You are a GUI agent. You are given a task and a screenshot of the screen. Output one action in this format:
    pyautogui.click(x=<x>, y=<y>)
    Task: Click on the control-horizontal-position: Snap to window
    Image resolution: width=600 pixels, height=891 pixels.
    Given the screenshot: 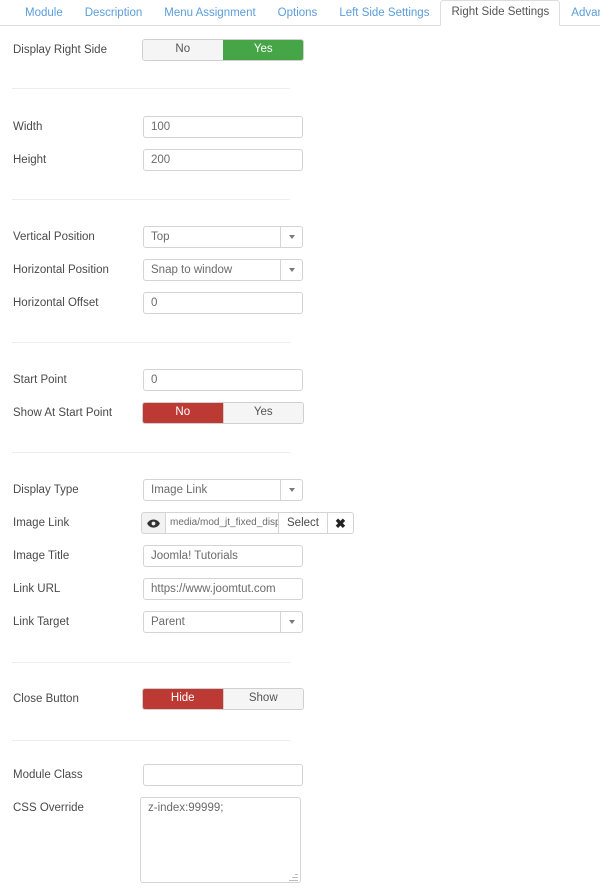 What is the action you would take?
    pyautogui.click(x=223, y=270)
    